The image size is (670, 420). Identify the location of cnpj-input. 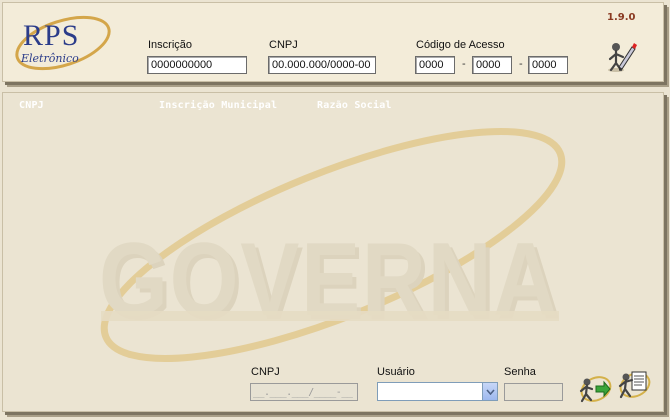
(322, 65).